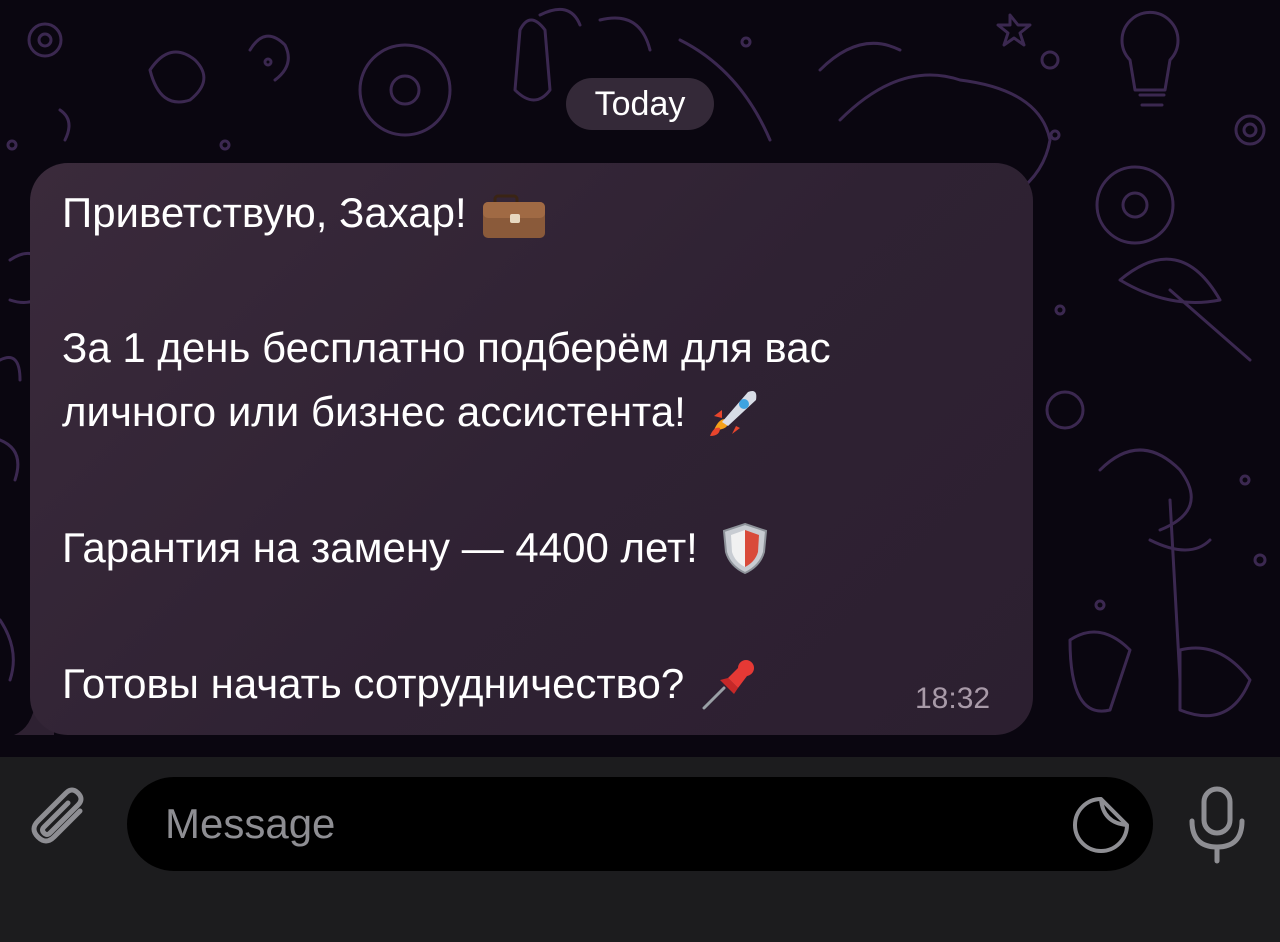 Image resolution: width=1280 pixels, height=942 pixels. Describe the element at coordinates (380, 547) in the screenshot. I see `message-text: Гарантия на замену — 4400 лет!` at that location.